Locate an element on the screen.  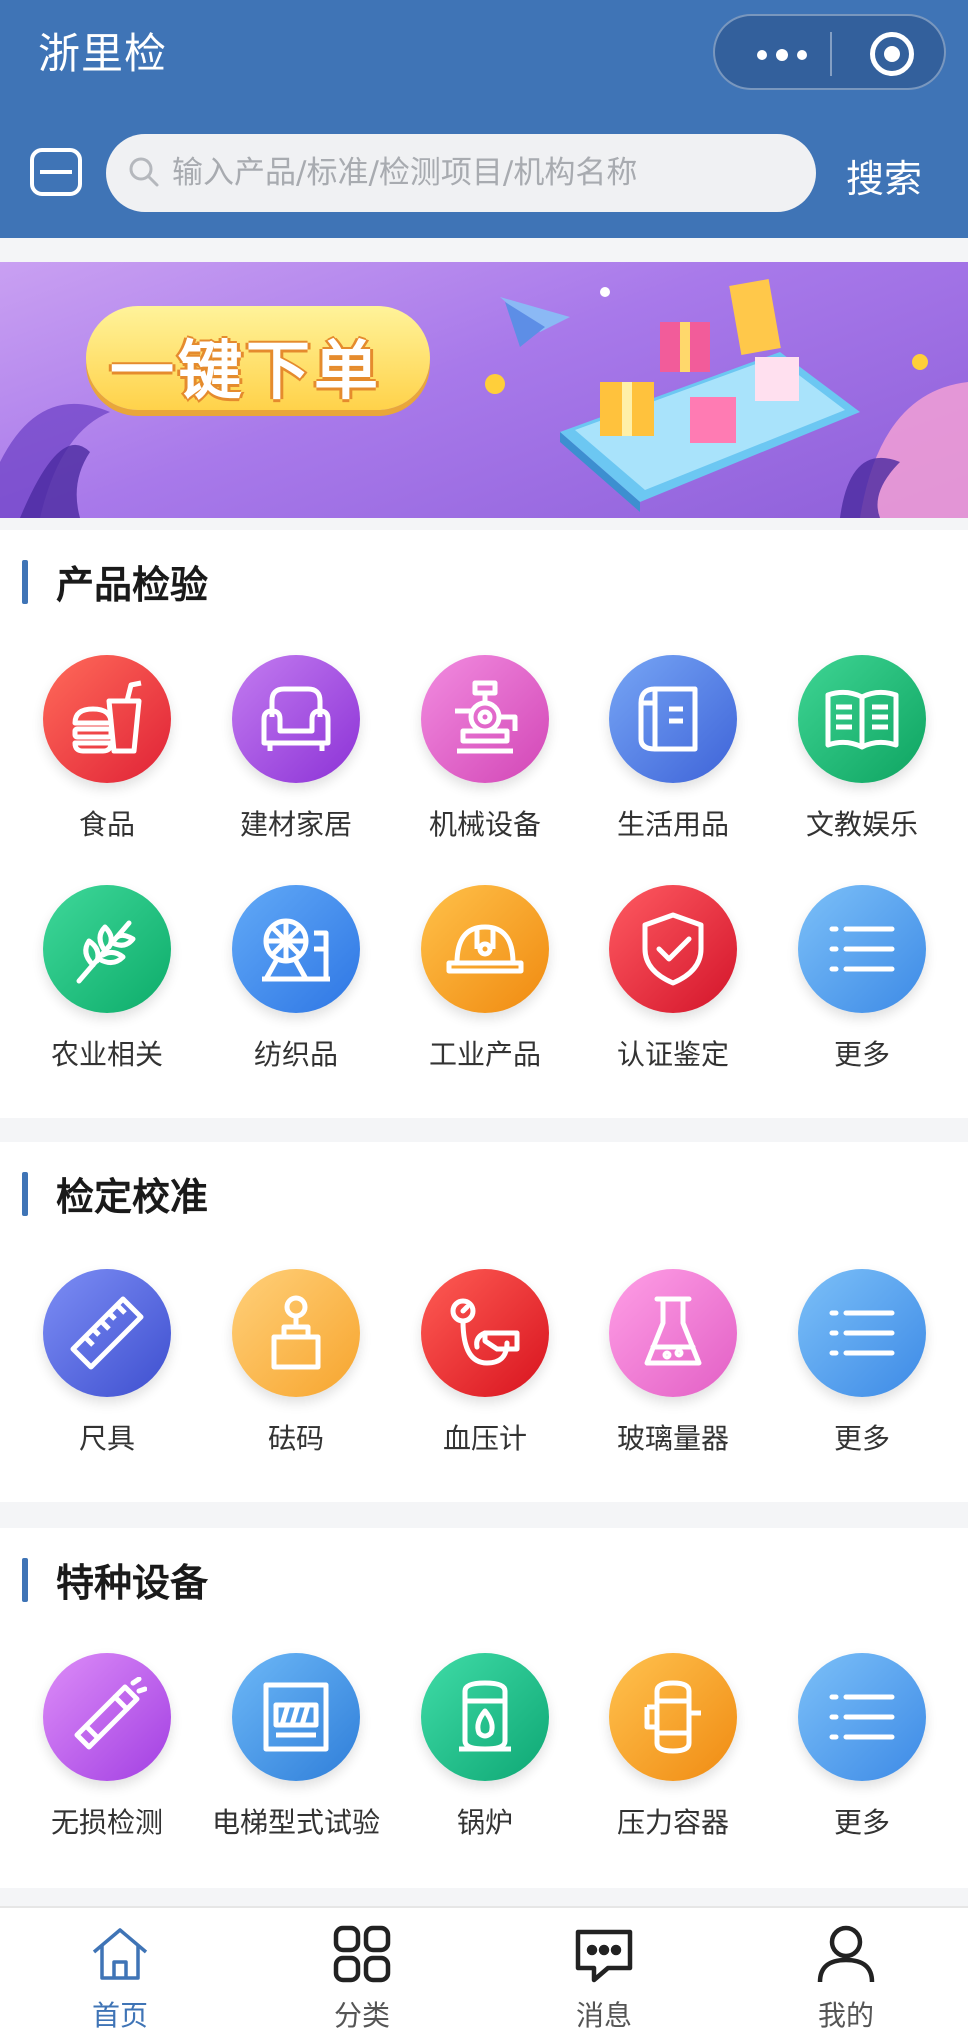
category-label: 锅炉 is located at coordinates (484, 1822).